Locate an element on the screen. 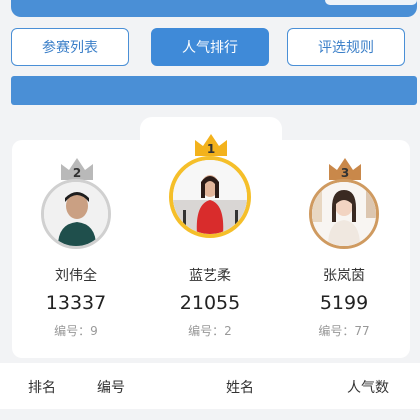  tab-bar: 参赛列表 人气排行 评选规则 is located at coordinates (214, 48).